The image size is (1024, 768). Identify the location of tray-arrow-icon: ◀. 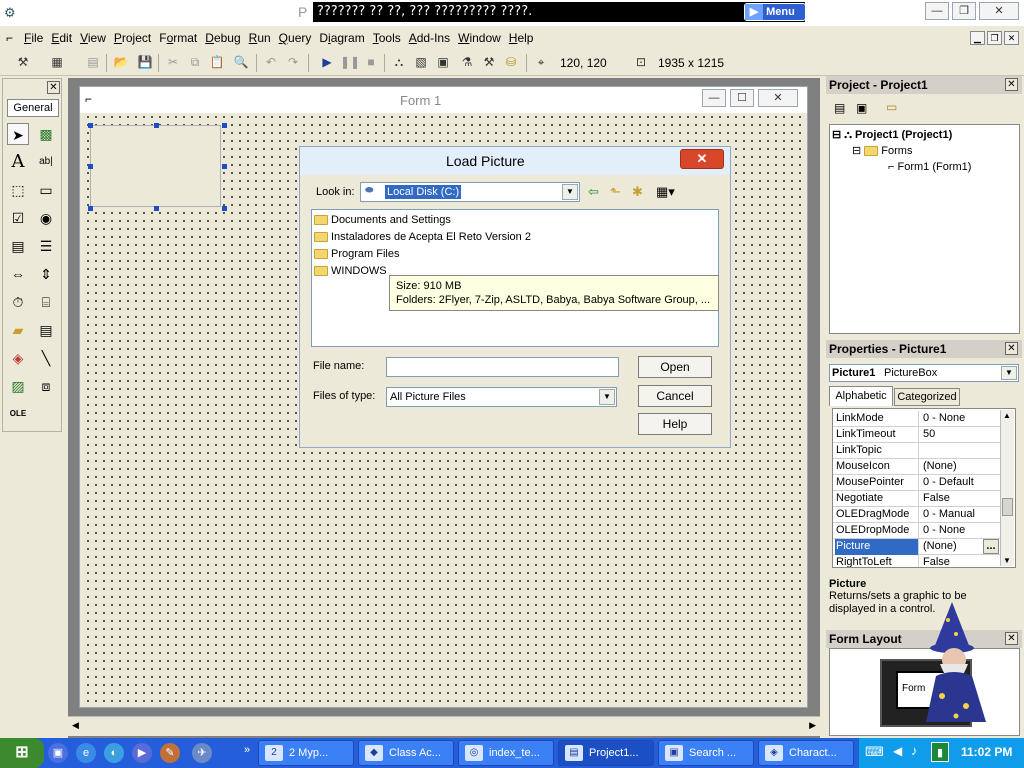
(897, 751).